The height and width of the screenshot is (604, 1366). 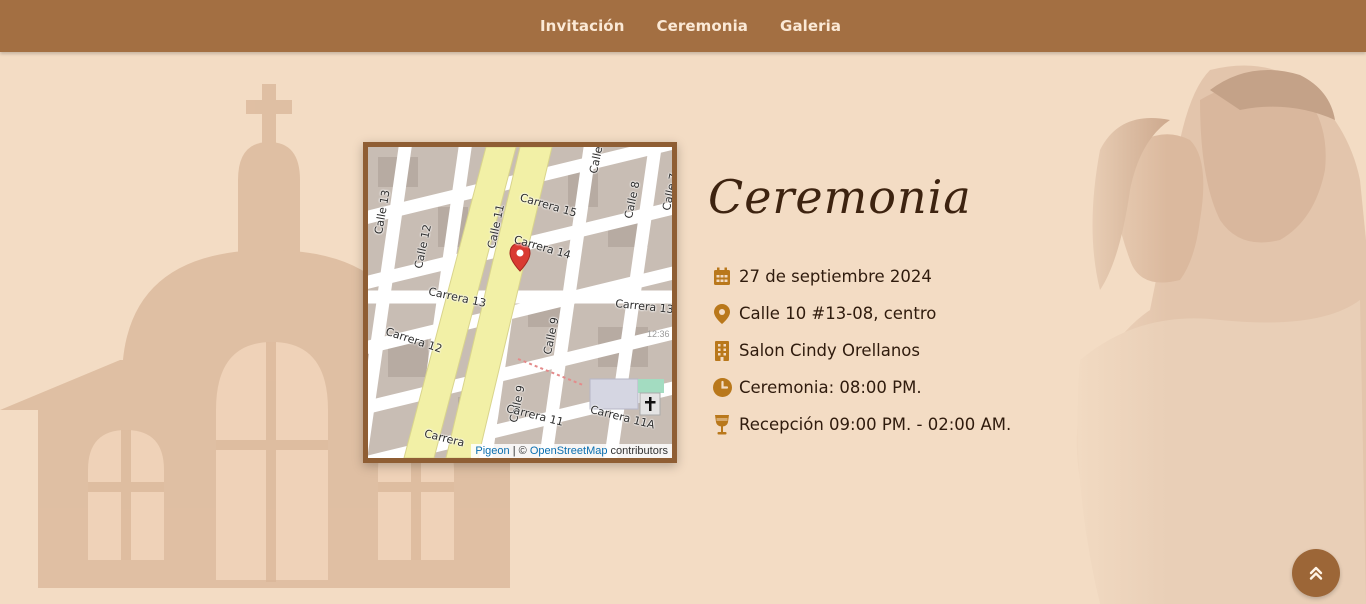 What do you see at coordinates (875, 424) in the screenshot?
I see `detail-reception-time-text: Recepción 09:00 PM. - 02:00 AM.` at bounding box center [875, 424].